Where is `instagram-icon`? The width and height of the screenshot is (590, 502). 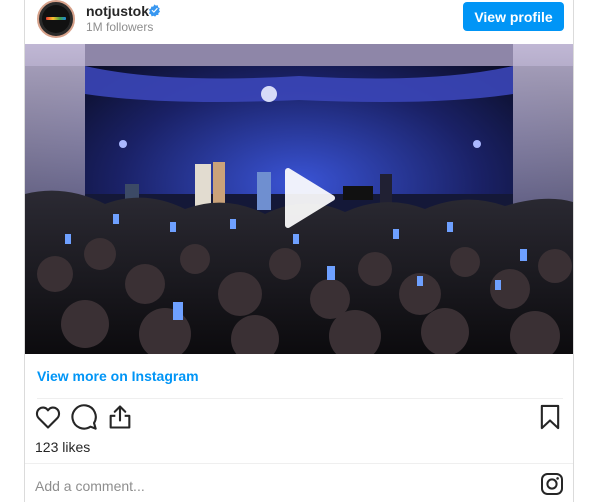
instagram-icon is located at coordinates (552, 484).